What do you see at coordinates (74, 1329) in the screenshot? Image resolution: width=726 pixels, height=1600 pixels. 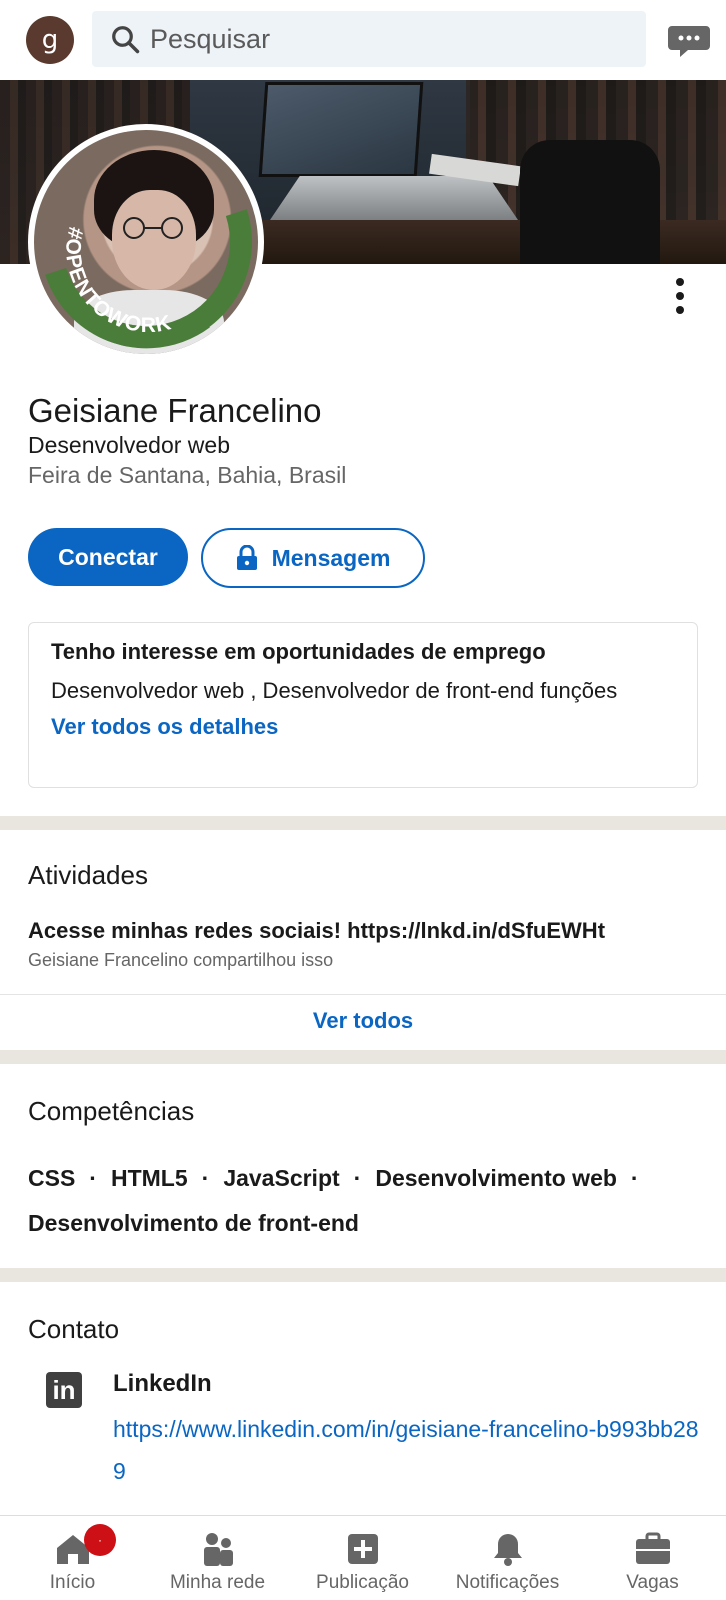 I see `contact-section-title: Contato` at bounding box center [74, 1329].